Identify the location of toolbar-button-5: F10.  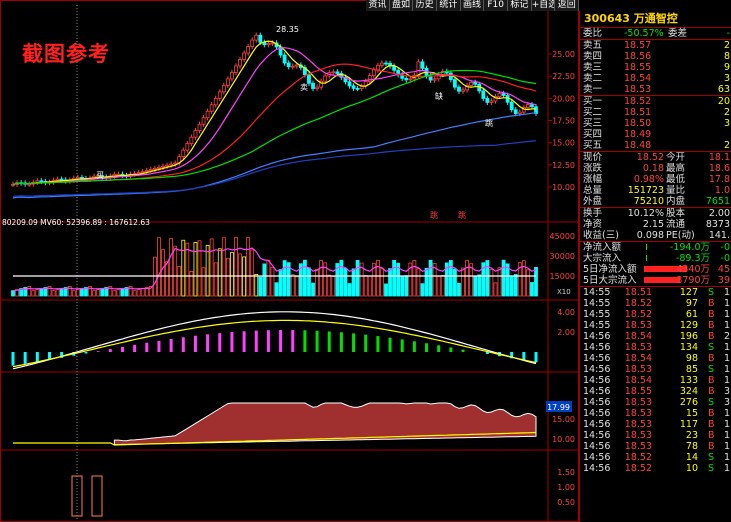
(496, 5).